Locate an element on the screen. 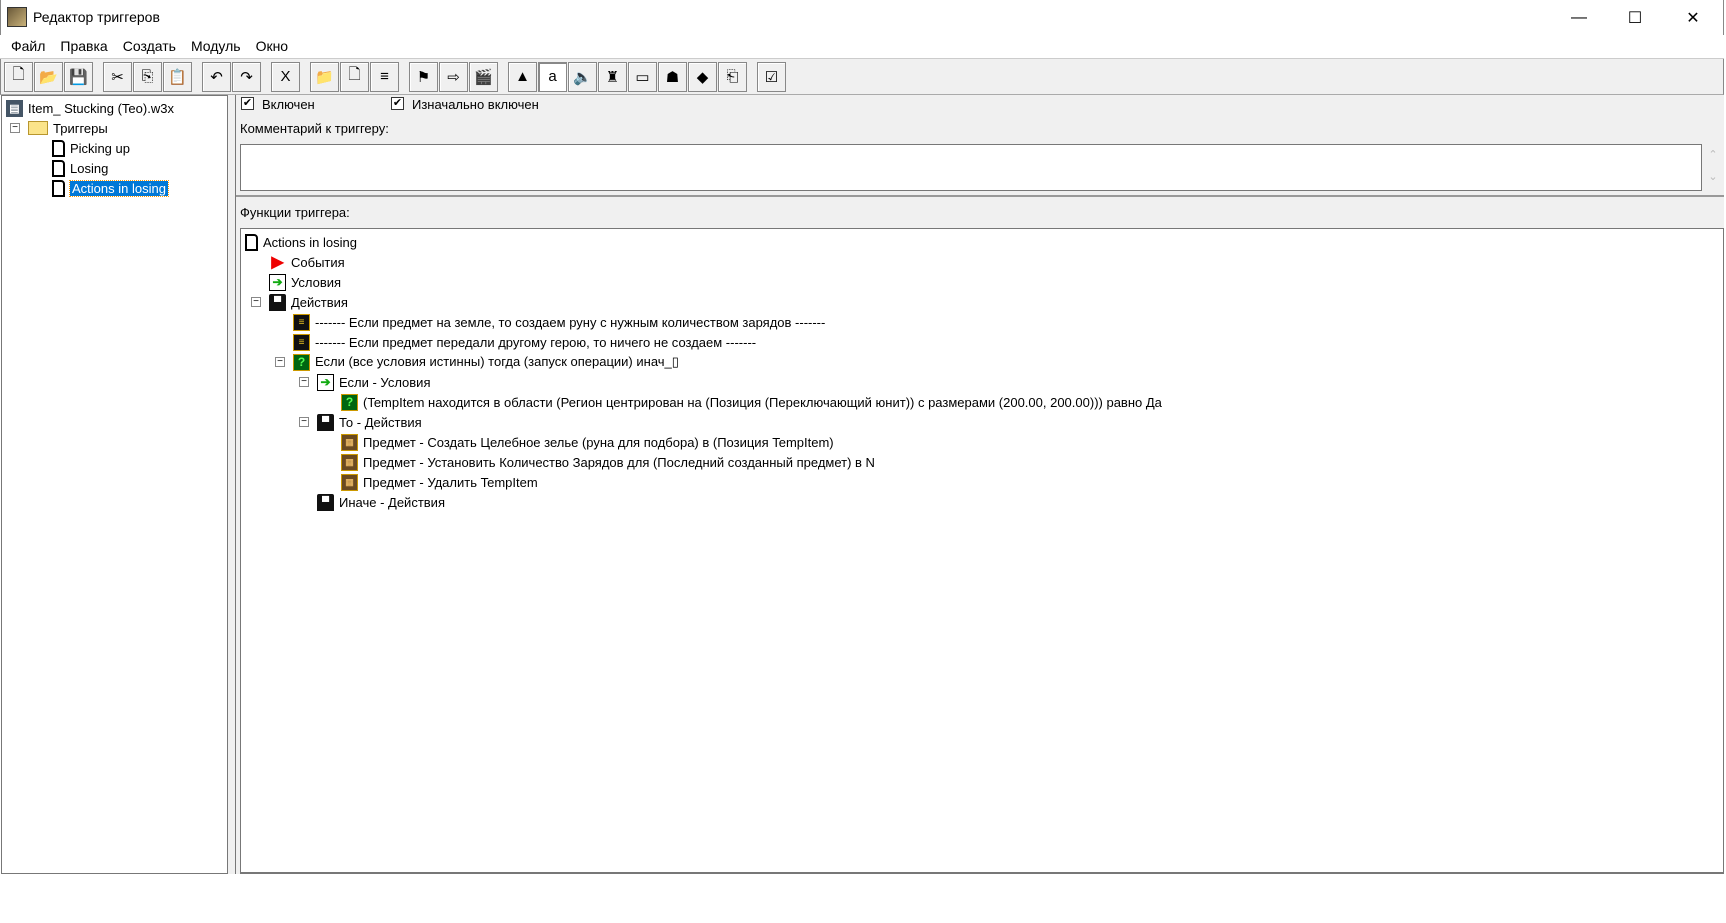 The height and width of the screenshot is (923, 1726). menu-bar: Файл Правка Создать Модуль Окно is located at coordinates (862, 47).